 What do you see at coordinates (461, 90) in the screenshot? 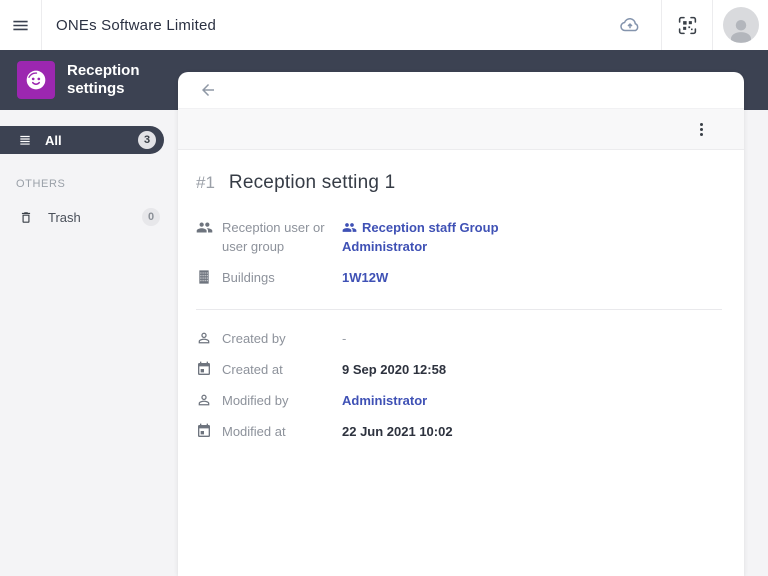
I see `card-header` at bounding box center [461, 90].